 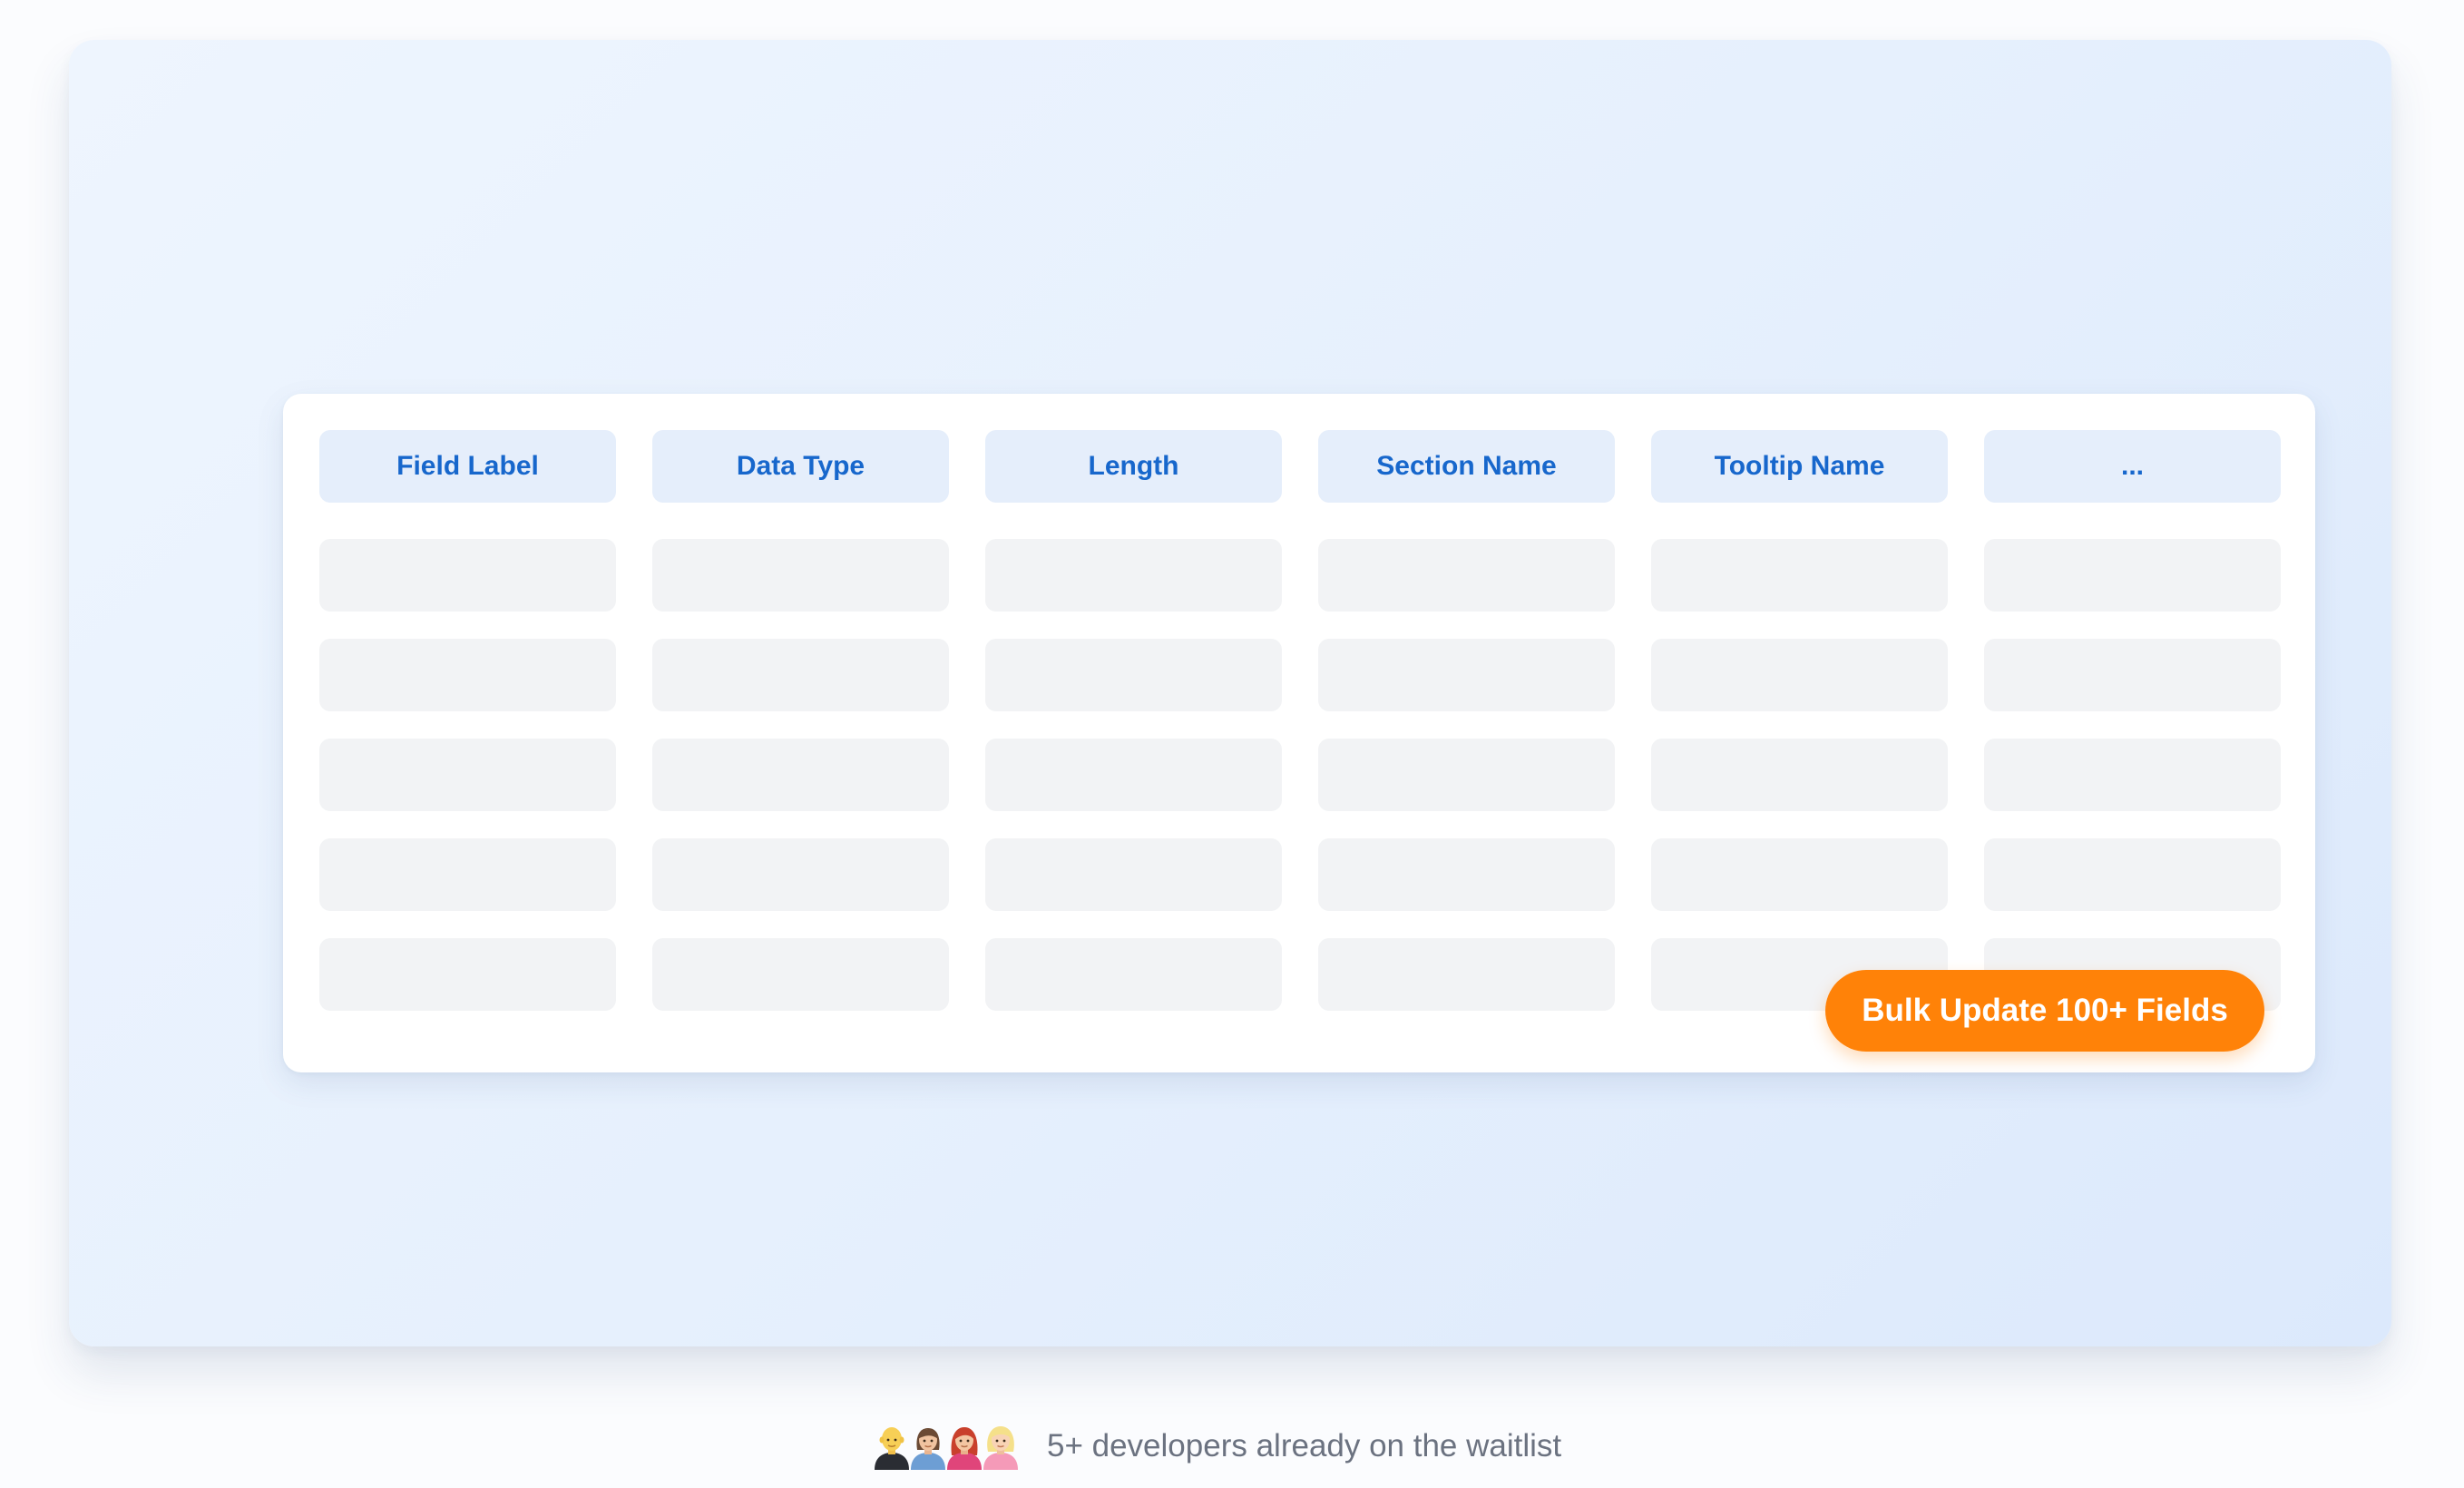 I want to click on column-header-field-label: Field Label, so click(x=467, y=466).